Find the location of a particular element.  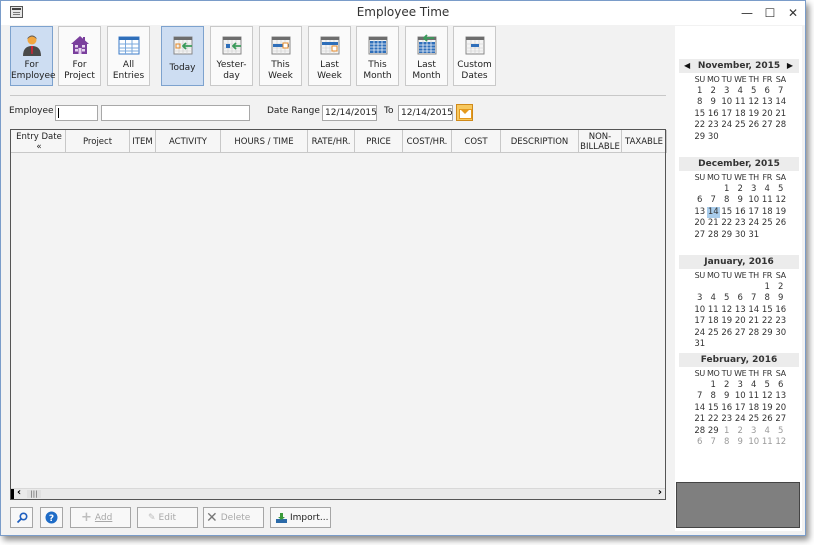

yesterday-button: Yester- day is located at coordinates (231, 56).